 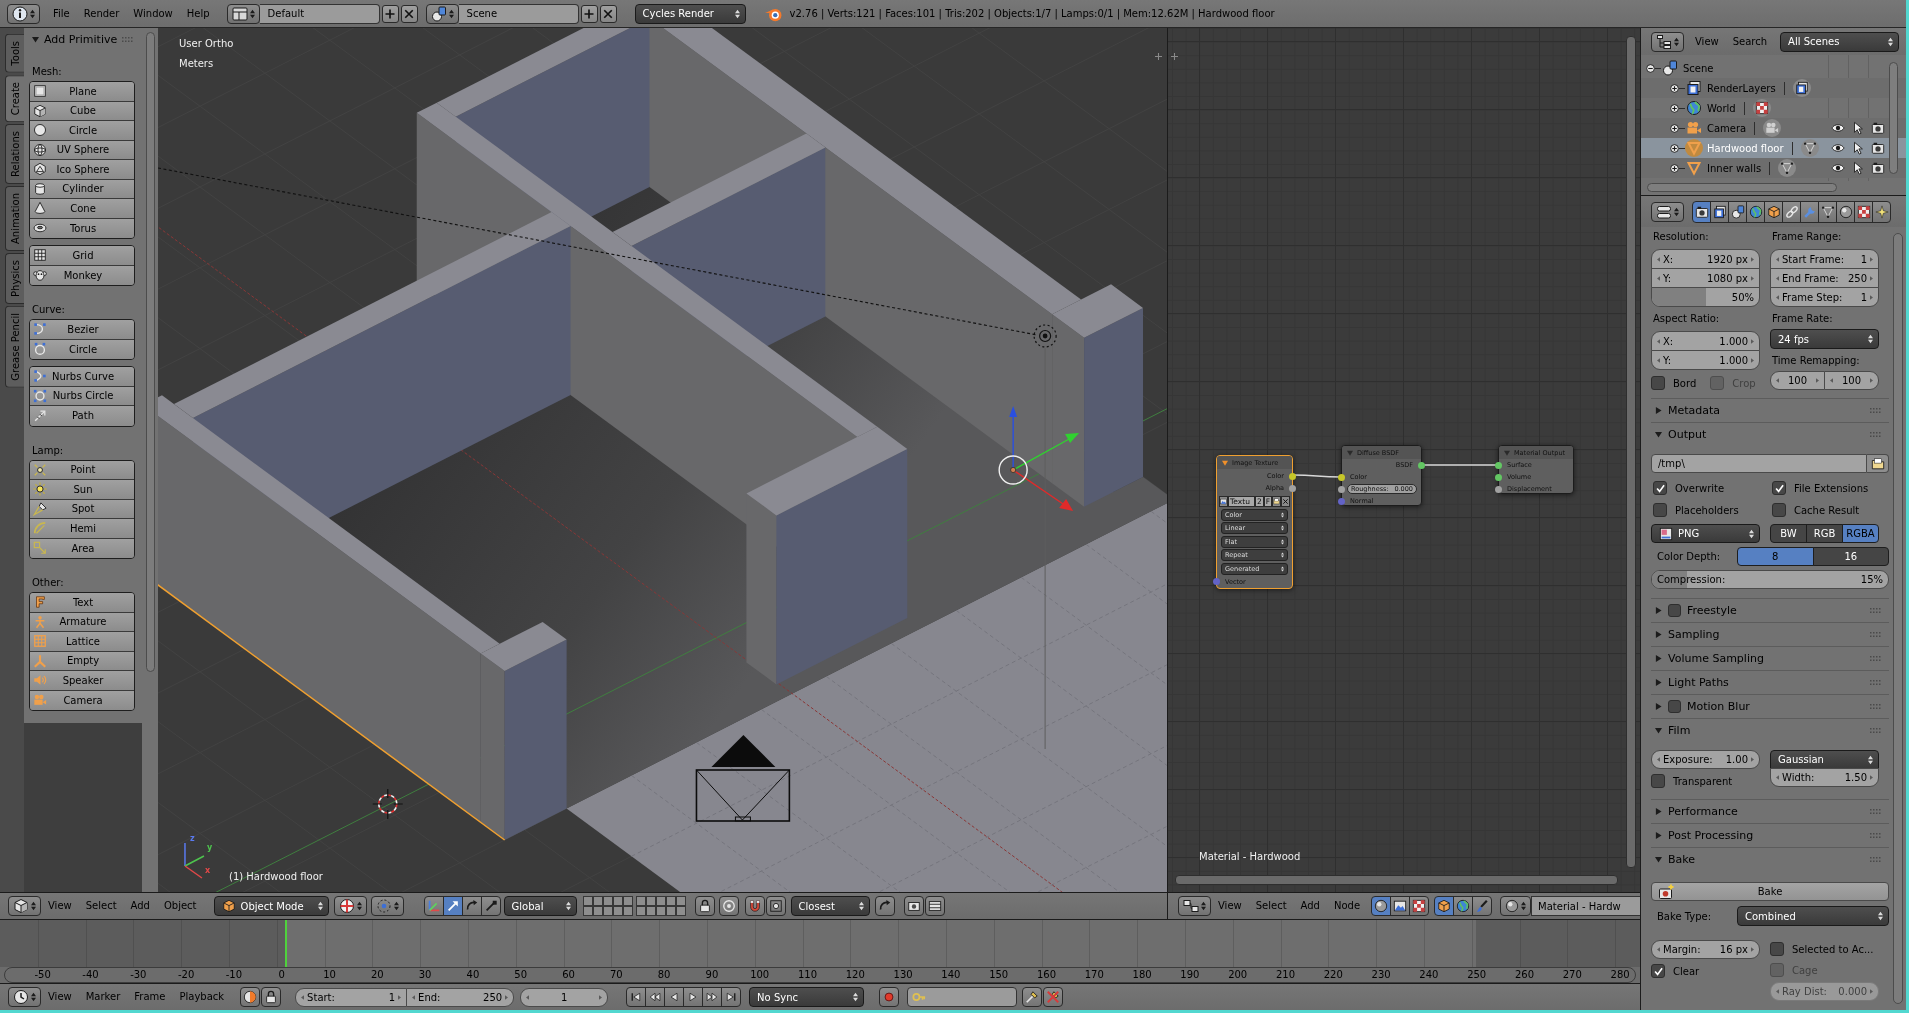 I want to click on add-object-button: Sun, so click(x=82, y=490).